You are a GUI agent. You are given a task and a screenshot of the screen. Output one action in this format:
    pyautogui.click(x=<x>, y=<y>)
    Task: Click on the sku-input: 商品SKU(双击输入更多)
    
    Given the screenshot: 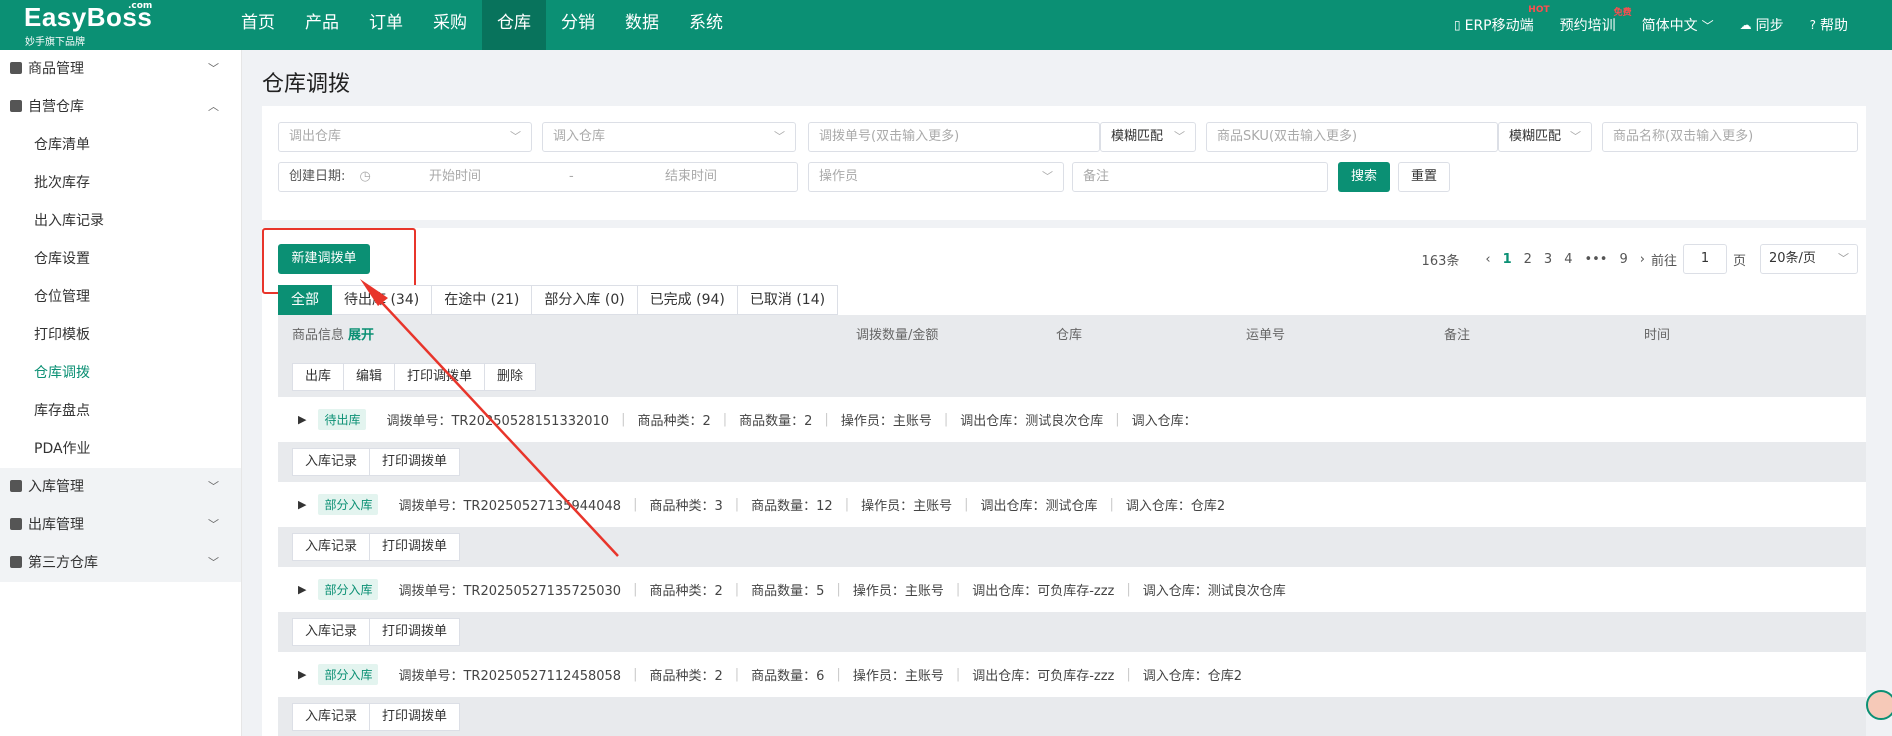 What is the action you would take?
    pyautogui.click(x=1352, y=137)
    